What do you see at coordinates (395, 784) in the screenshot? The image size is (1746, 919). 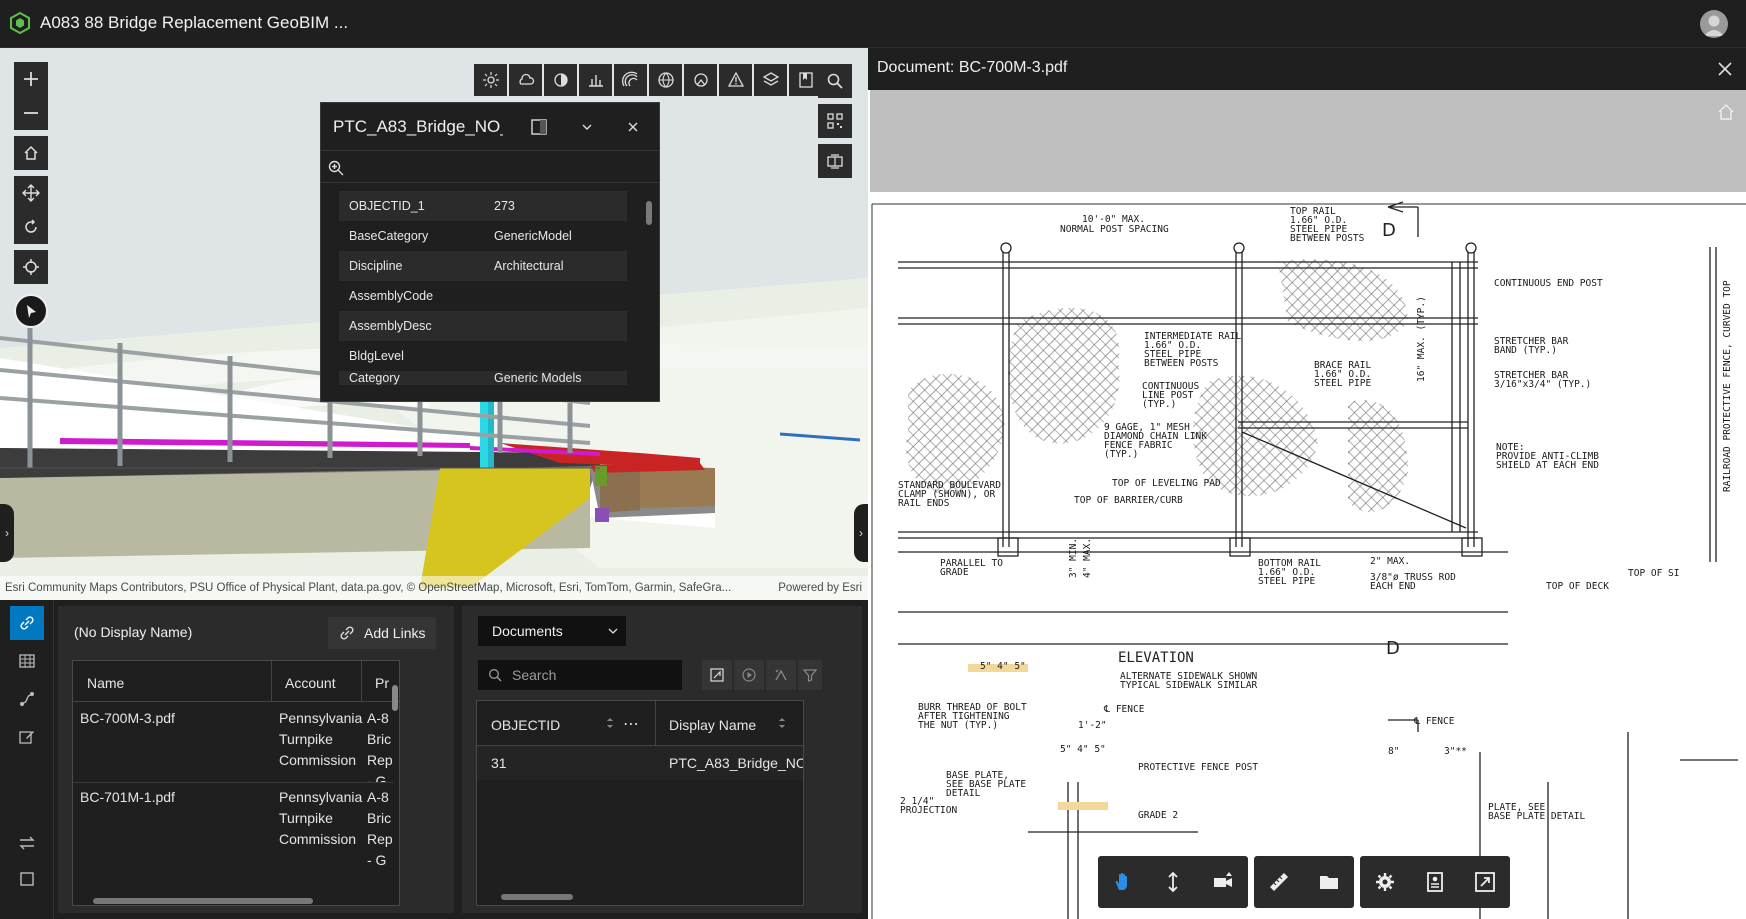 I see `links-vscroll` at bounding box center [395, 784].